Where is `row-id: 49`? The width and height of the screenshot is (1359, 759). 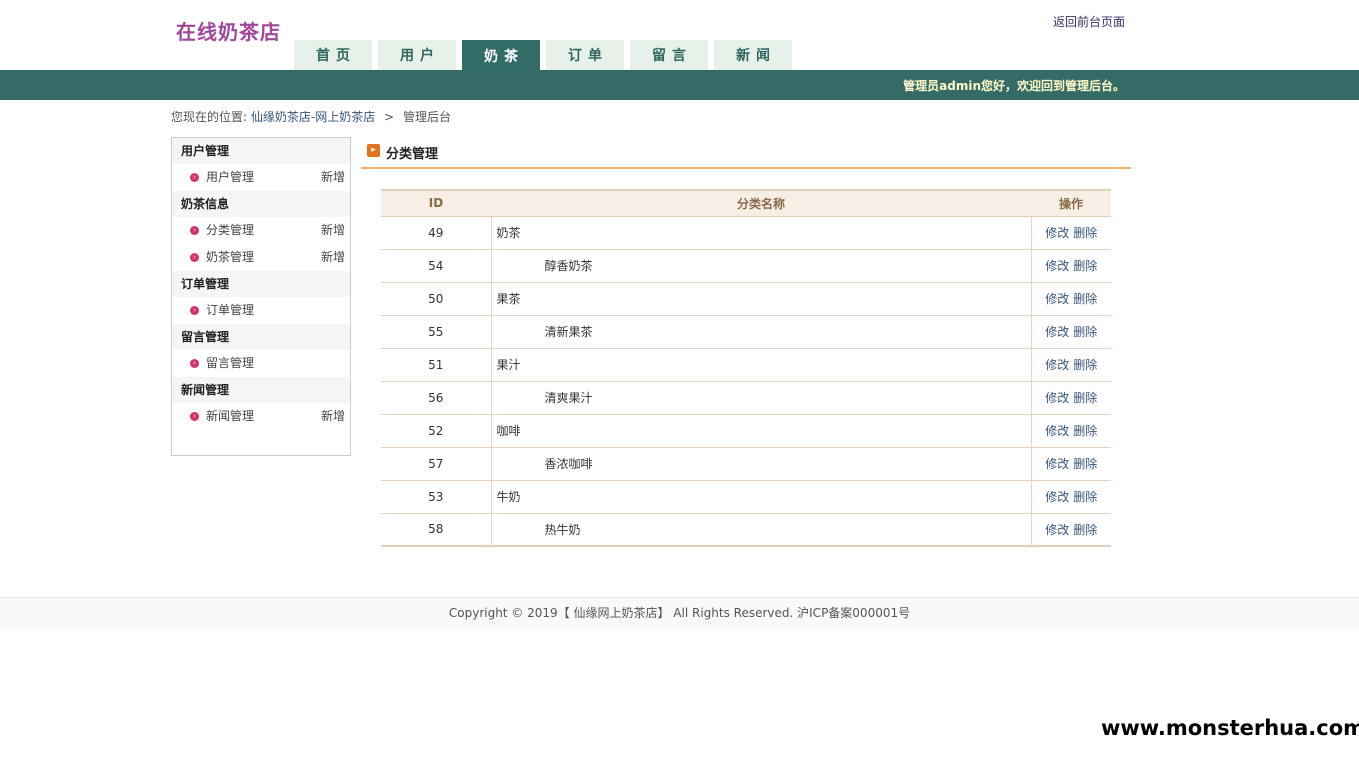
row-id: 49 is located at coordinates (436, 233).